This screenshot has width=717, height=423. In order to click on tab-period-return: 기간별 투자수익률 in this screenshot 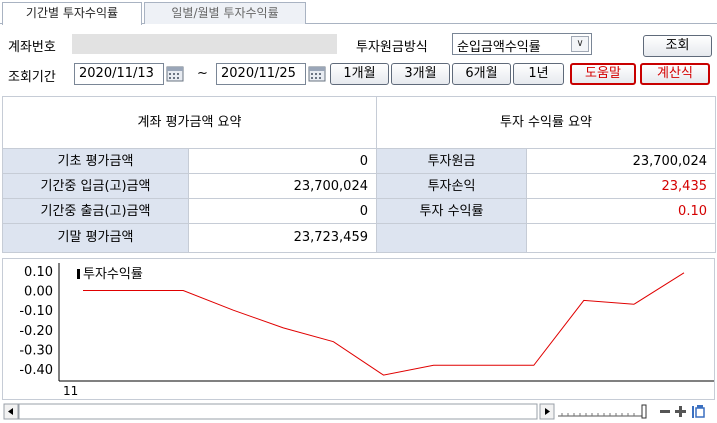, I will do `click(72, 13)`.